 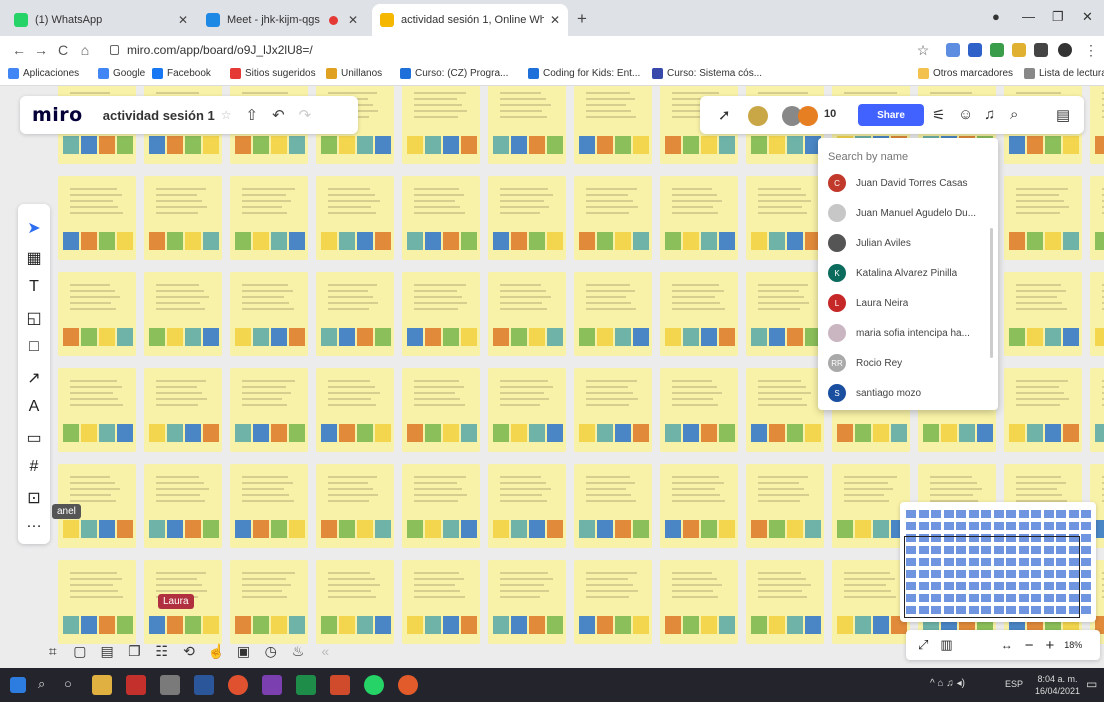 I want to click on pen-tool-icon: A, so click(x=34, y=407).